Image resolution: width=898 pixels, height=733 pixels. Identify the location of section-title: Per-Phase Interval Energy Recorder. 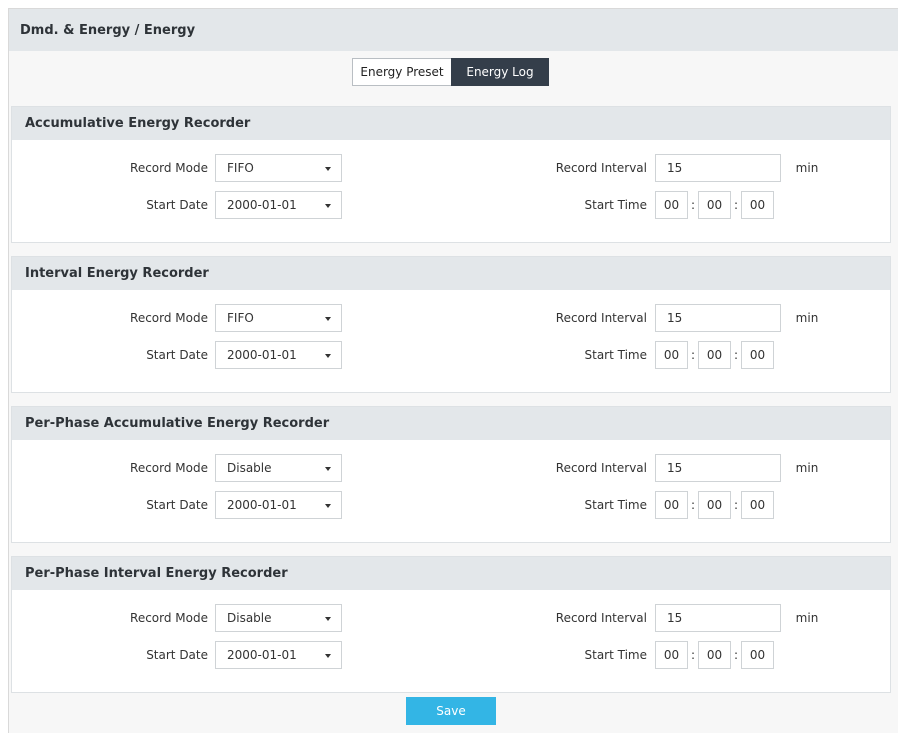
(451, 573).